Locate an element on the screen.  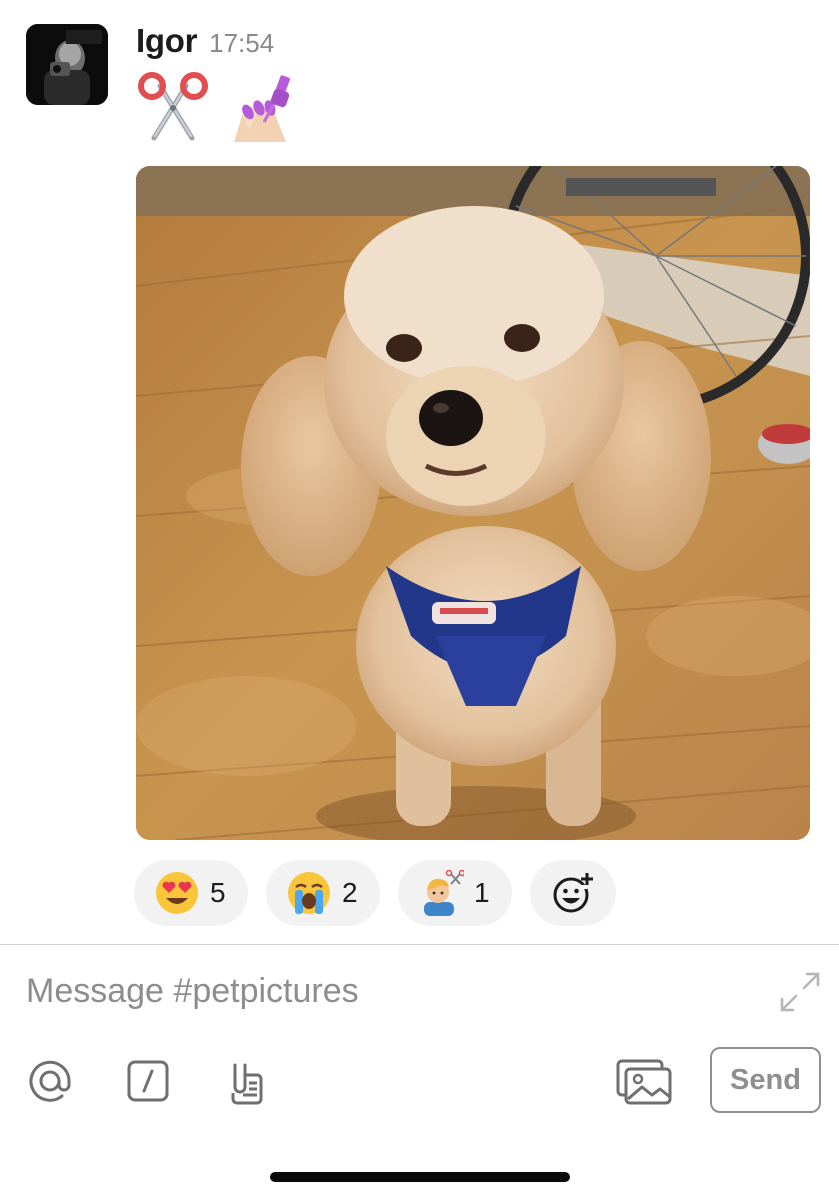
mention-button is located at coordinates (50, 1081).